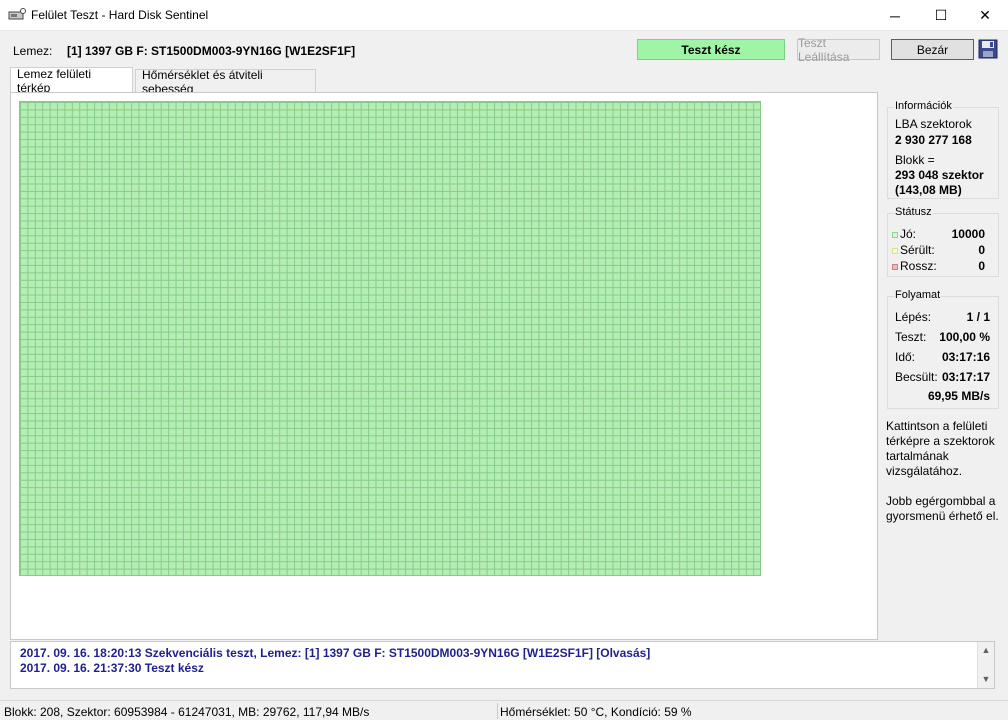 This screenshot has height=720, width=1008. Describe the element at coordinates (986, 679) in the screenshot. I see `scroll-down-icon: ▼` at that location.